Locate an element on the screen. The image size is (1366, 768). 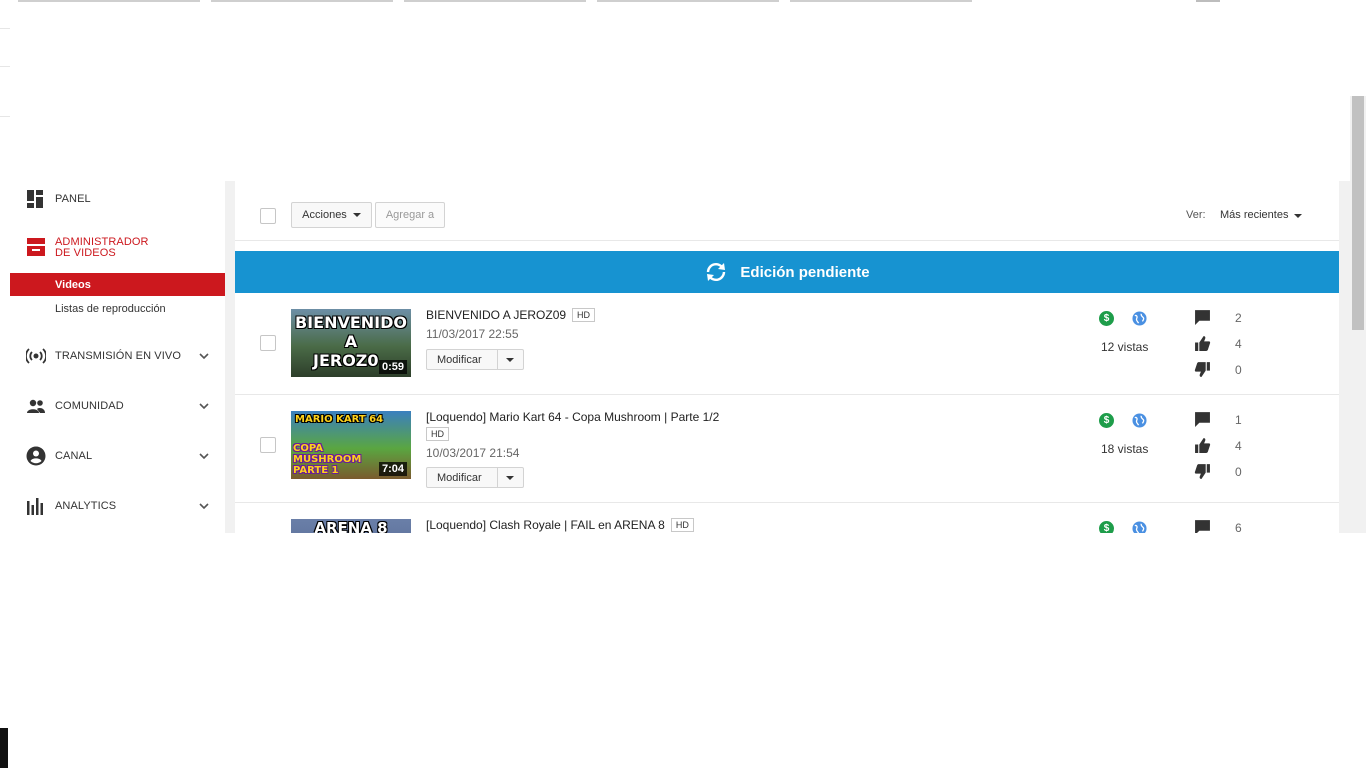
people-icon is located at coordinates (36, 406).